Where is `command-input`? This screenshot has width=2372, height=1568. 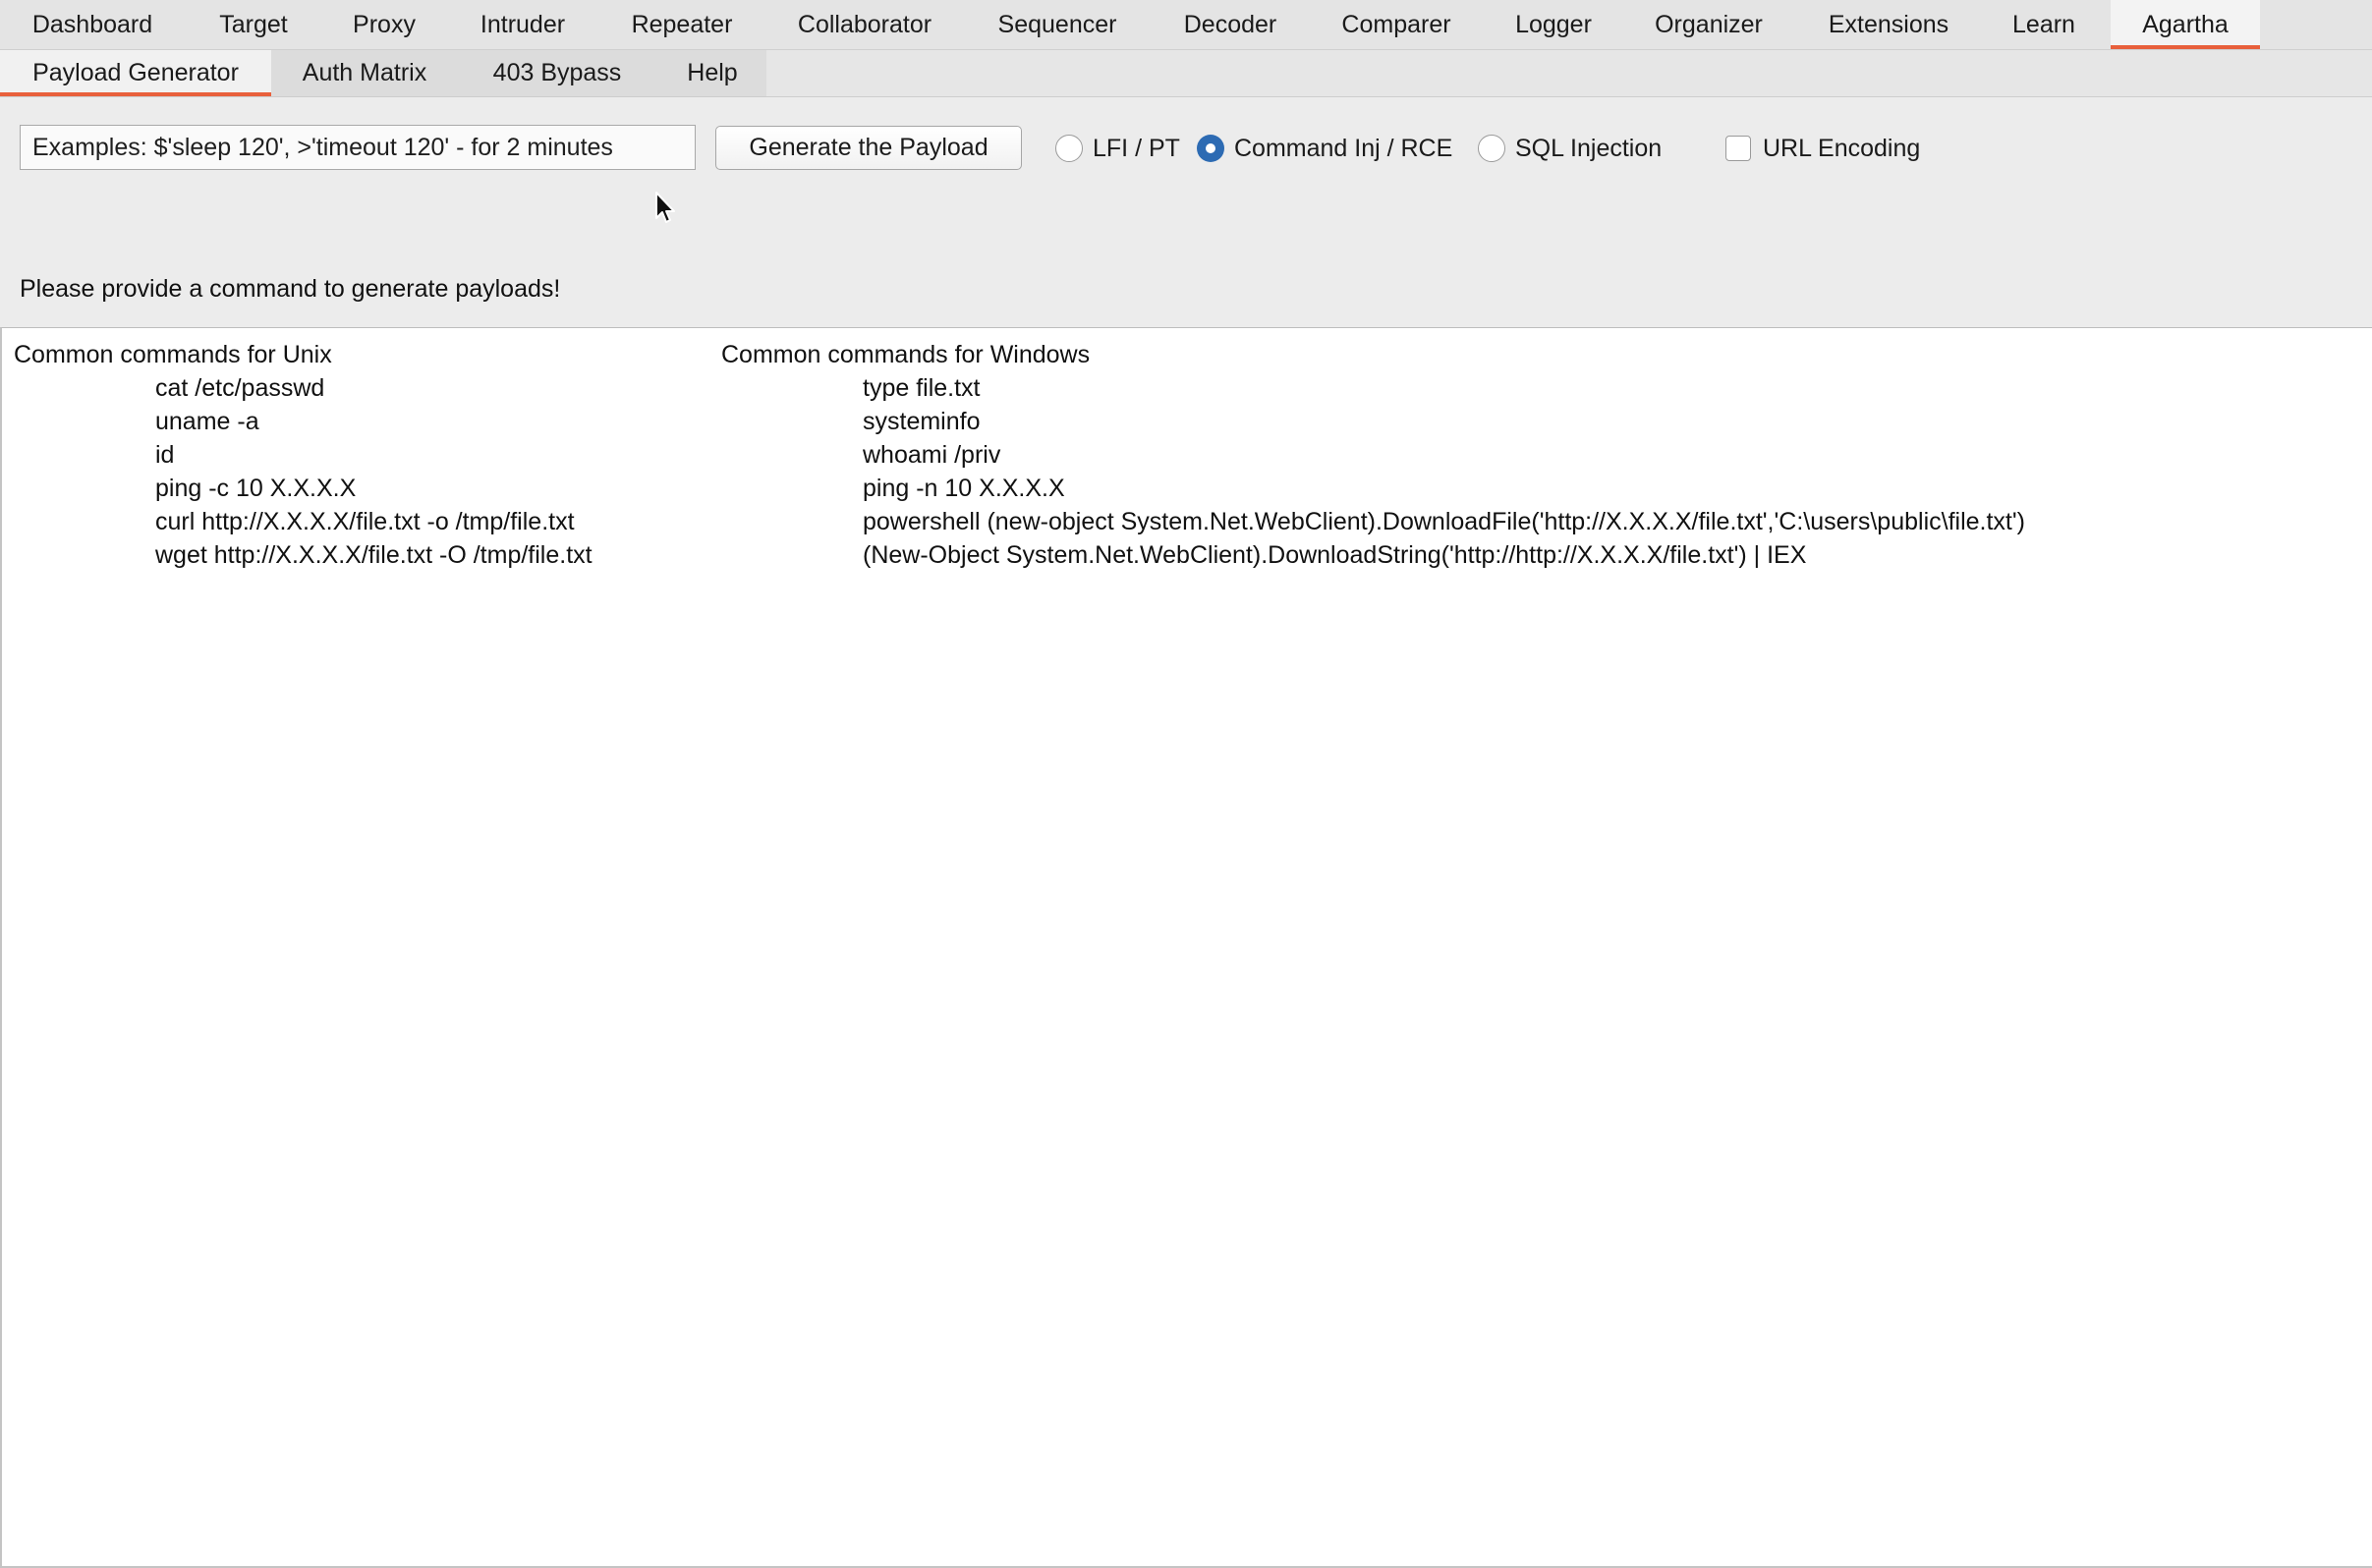
command-input is located at coordinates (358, 147).